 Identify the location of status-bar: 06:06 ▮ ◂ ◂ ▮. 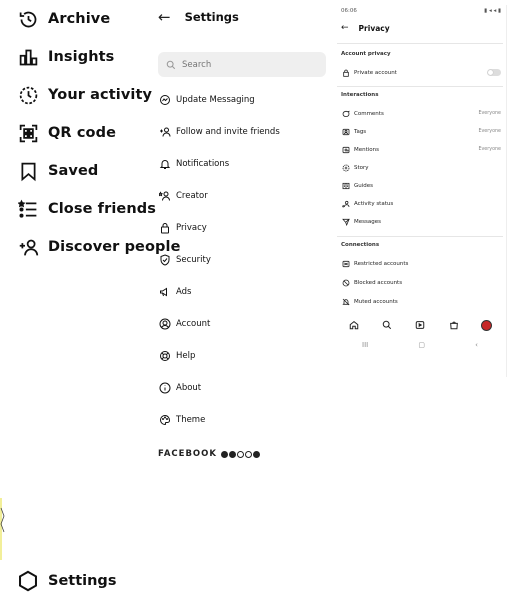
(421, 13).